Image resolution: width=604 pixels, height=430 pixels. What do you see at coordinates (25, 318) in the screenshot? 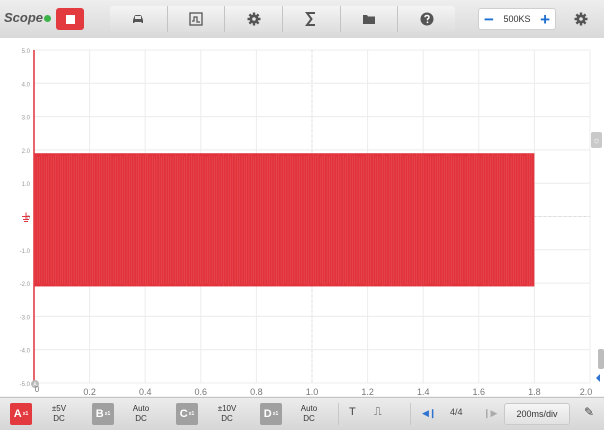
I see `y-tick-label: -3.0` at bounding box center [25, 318].